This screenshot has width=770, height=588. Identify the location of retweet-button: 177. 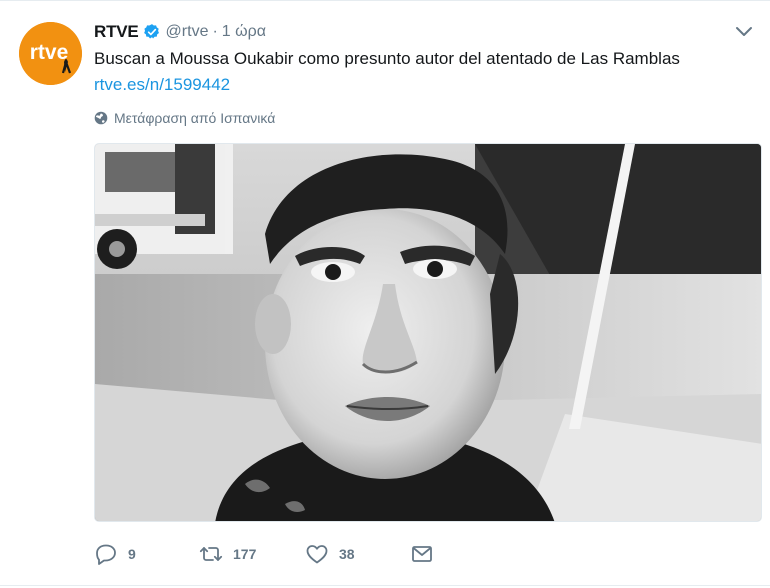
(227, 554).